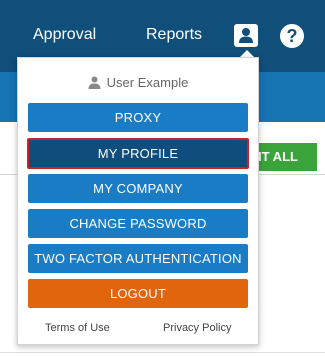 The image size is (325, 357). I want to click on question-mark-icon: ?, so click(292, 36).